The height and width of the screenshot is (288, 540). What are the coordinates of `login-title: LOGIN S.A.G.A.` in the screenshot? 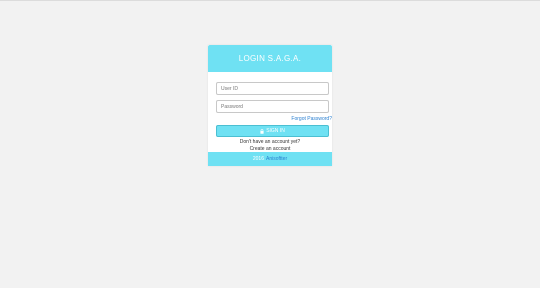 It's located at (270, 58).